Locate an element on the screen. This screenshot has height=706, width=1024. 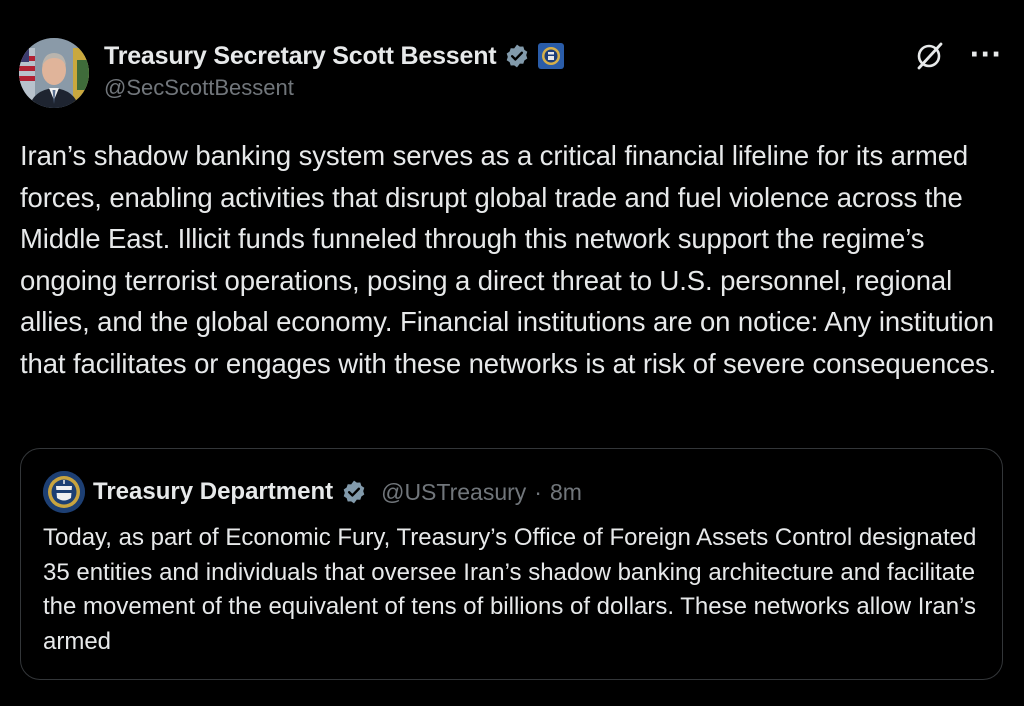
post-actions-top: ··· is located at coordinates (957, 55).